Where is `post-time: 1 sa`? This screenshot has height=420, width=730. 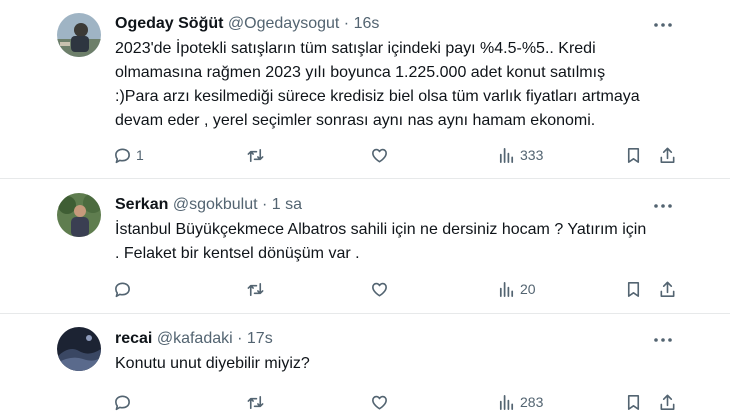
post-time: 1 sa is located at coordinates (287, 204).